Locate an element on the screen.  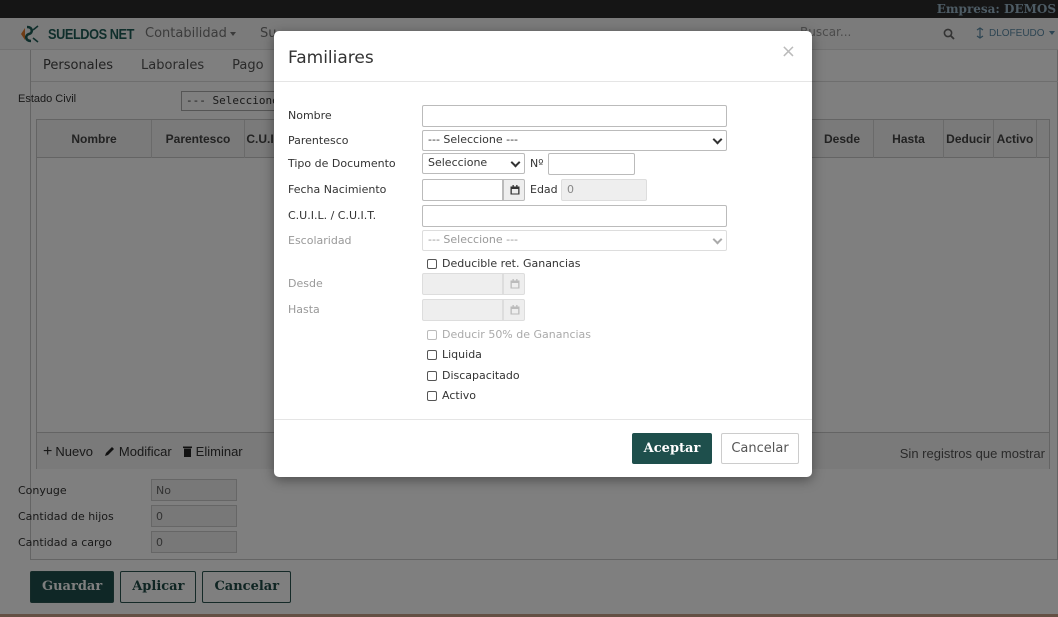
modal-title: Familiares is located at coordinates (331, 58).